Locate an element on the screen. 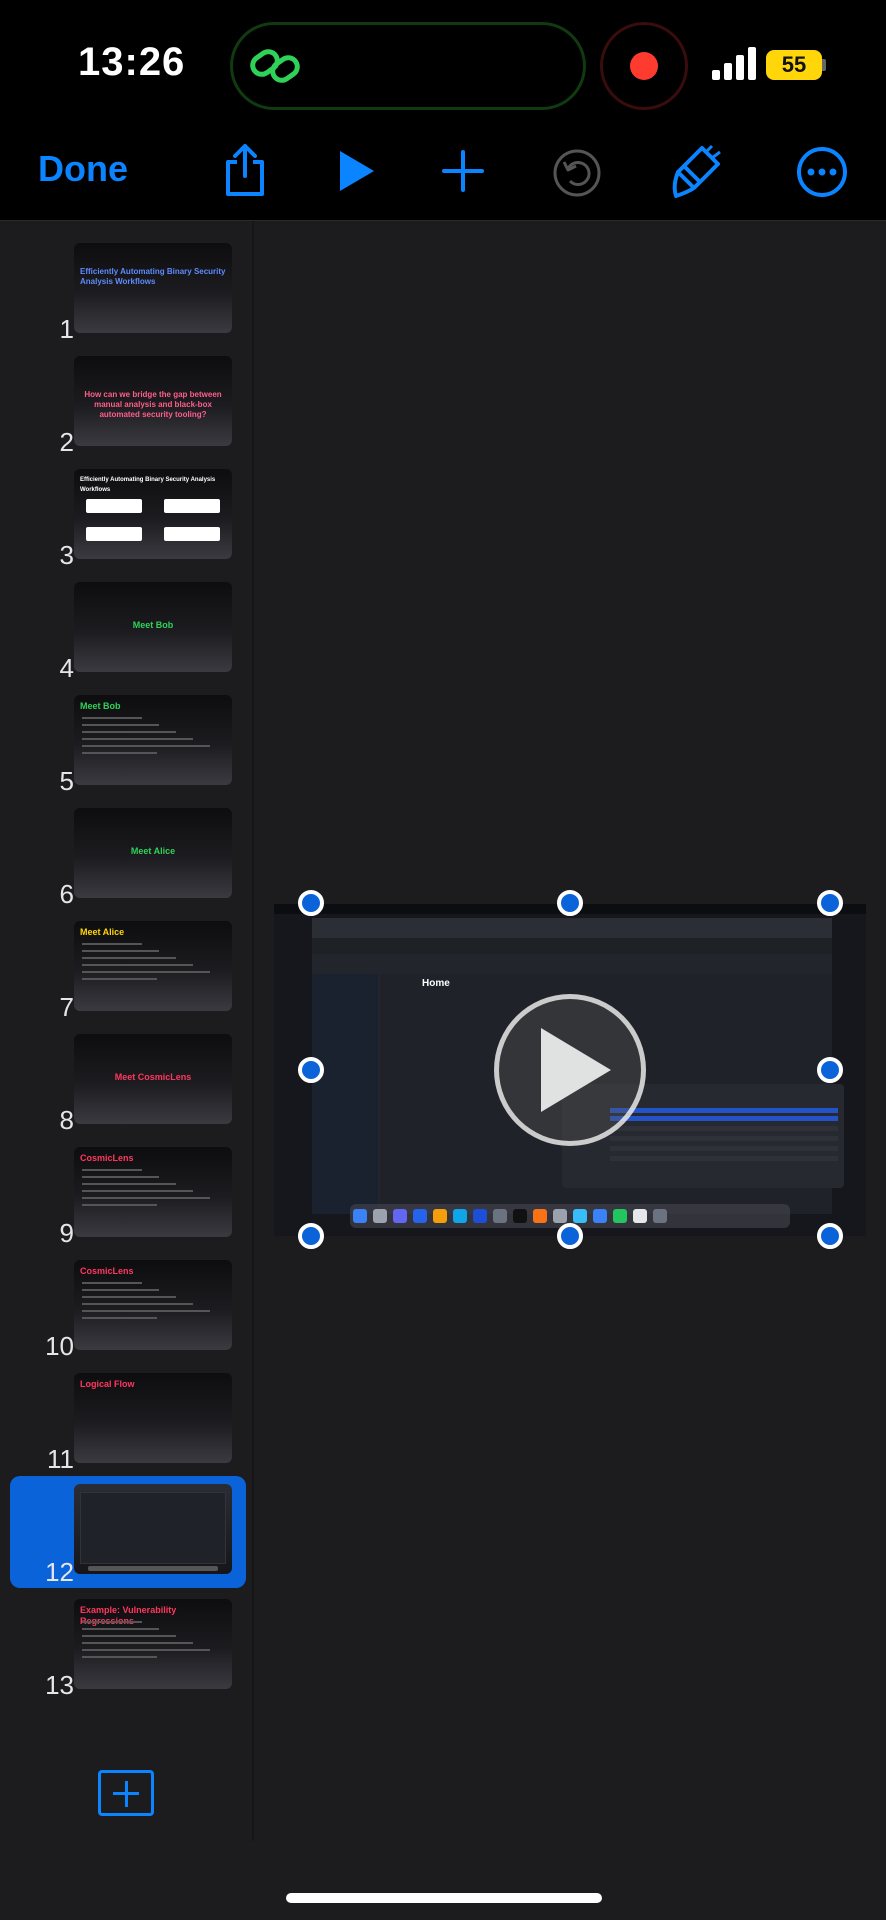 The image size is (886, 1920). slide-preview is located at coordinates (153, 1529).